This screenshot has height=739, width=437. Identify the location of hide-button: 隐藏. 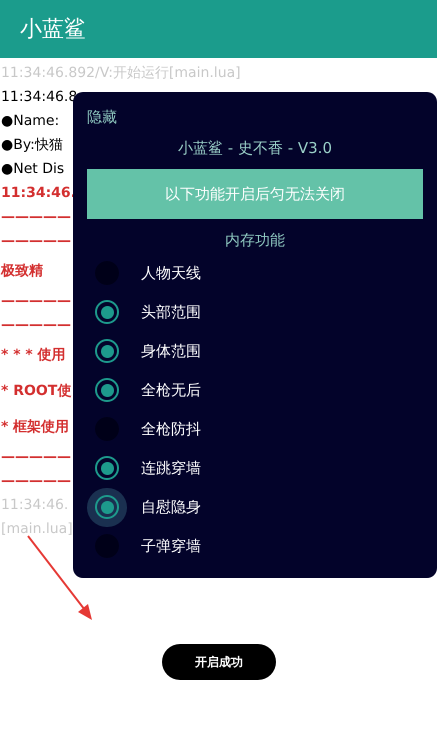
(102, 117).